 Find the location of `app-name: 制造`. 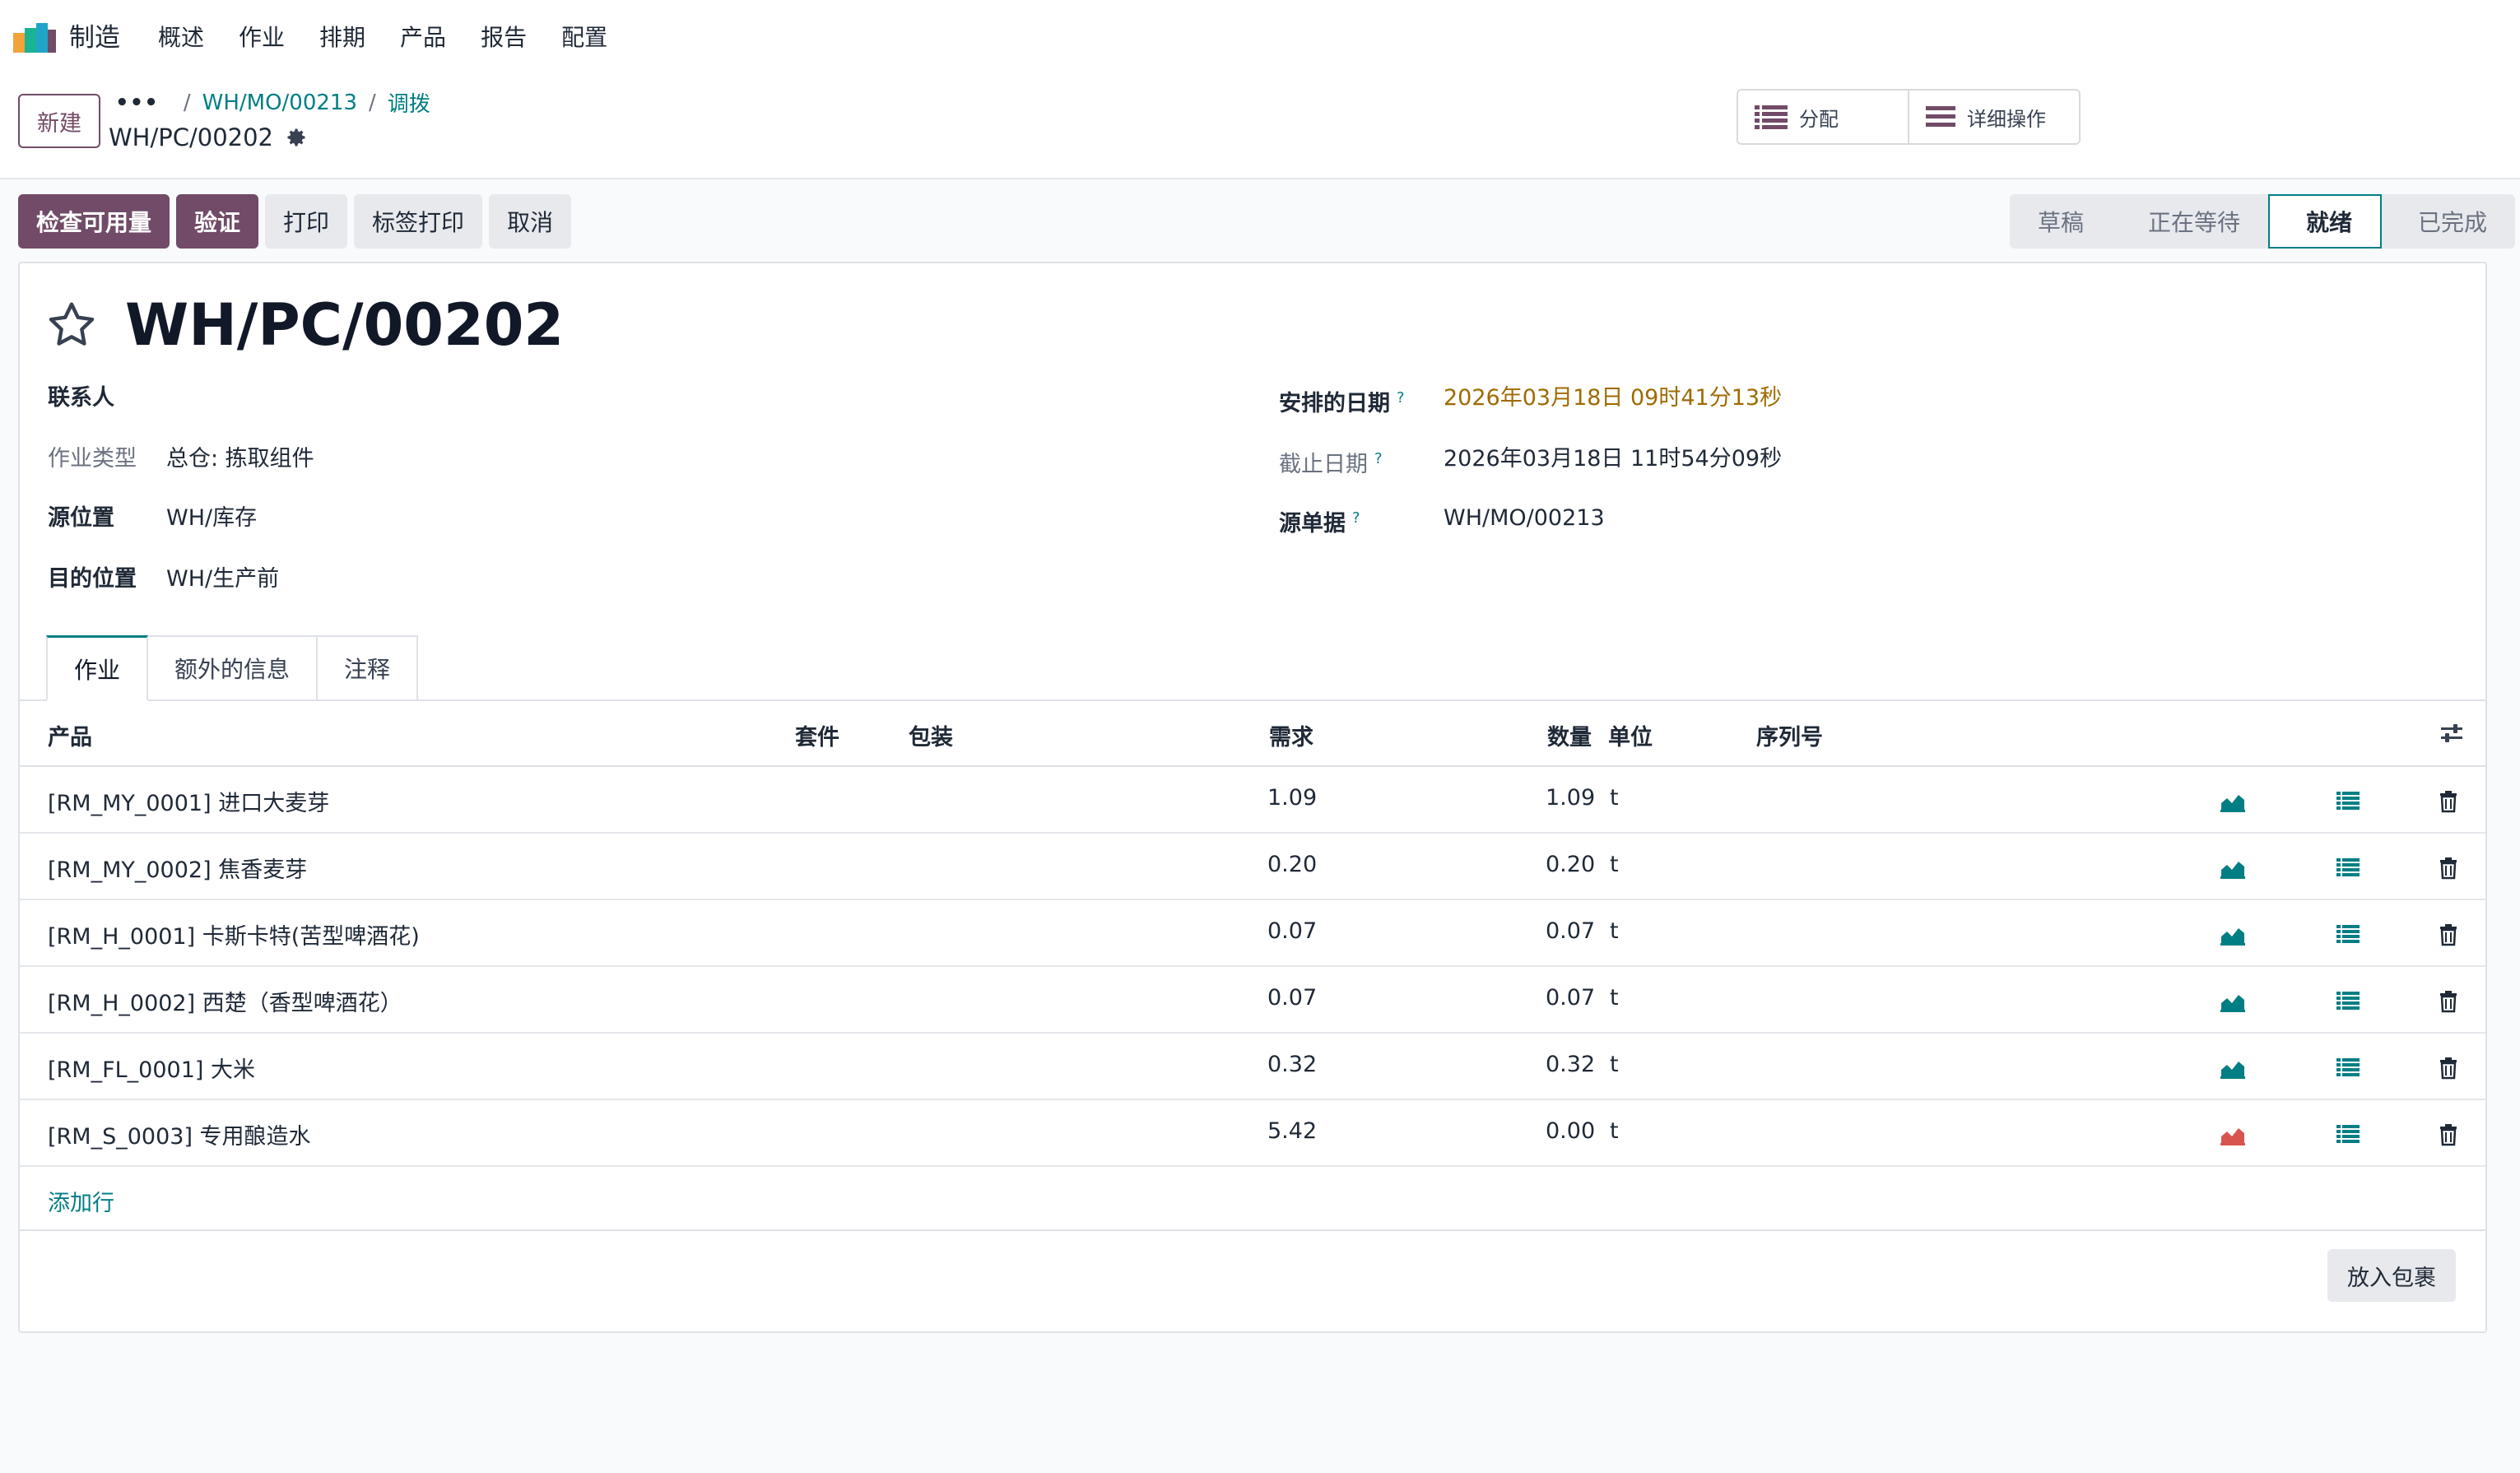

app-name: 制造 is located at coordinates (94, 38).